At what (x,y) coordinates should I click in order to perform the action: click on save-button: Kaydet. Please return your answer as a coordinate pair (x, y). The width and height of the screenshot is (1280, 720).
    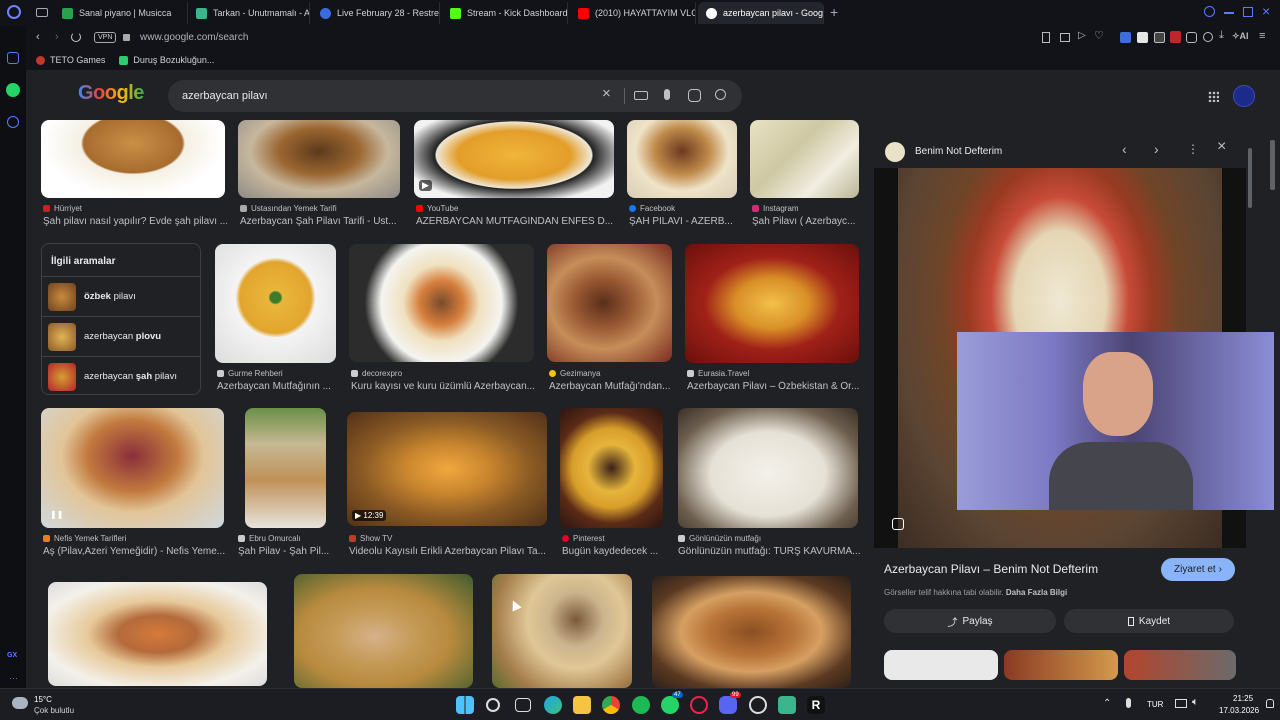
    Looking at the image, I should click on (1149, 621).